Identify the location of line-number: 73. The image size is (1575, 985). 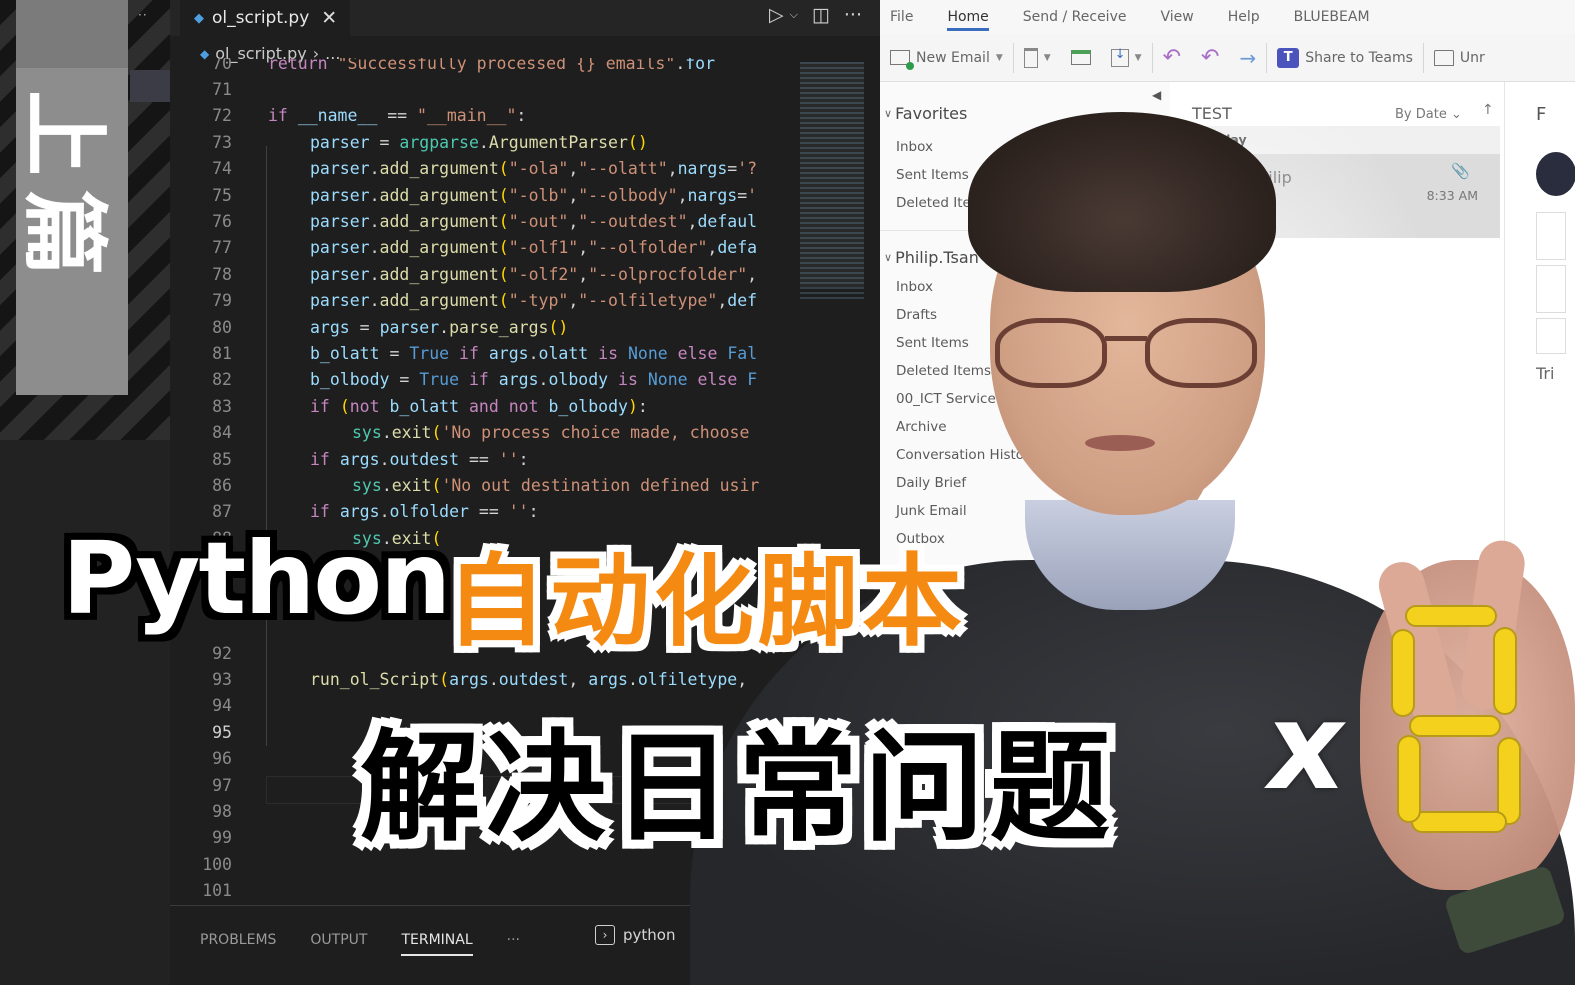
(222, 142).